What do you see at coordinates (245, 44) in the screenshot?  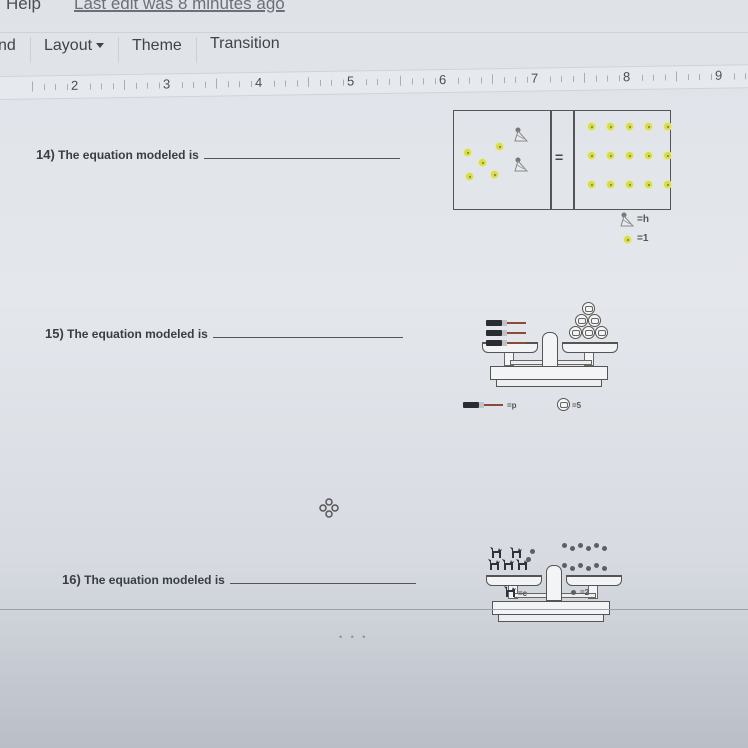 I see `transition-button: Transition` at bounding box center [245, 44].